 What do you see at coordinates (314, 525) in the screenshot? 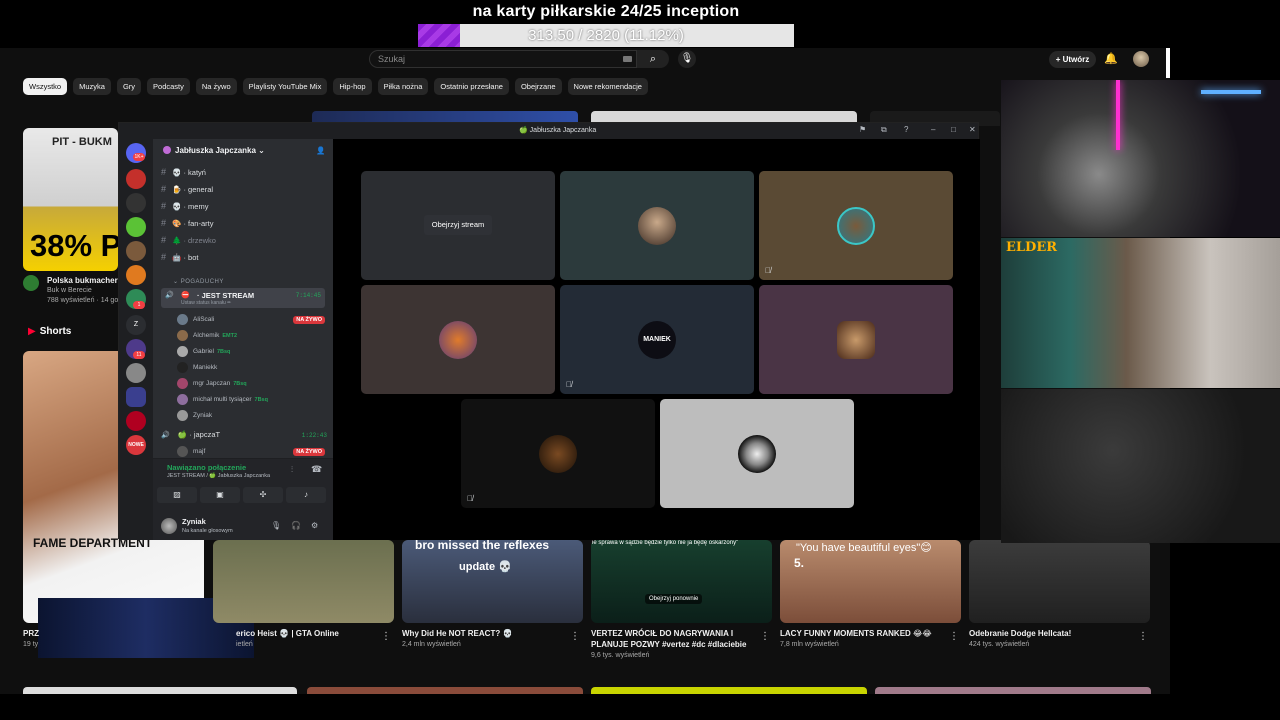
I see `settings-gear-icon: ⚙` at bounding box center [314, 525].